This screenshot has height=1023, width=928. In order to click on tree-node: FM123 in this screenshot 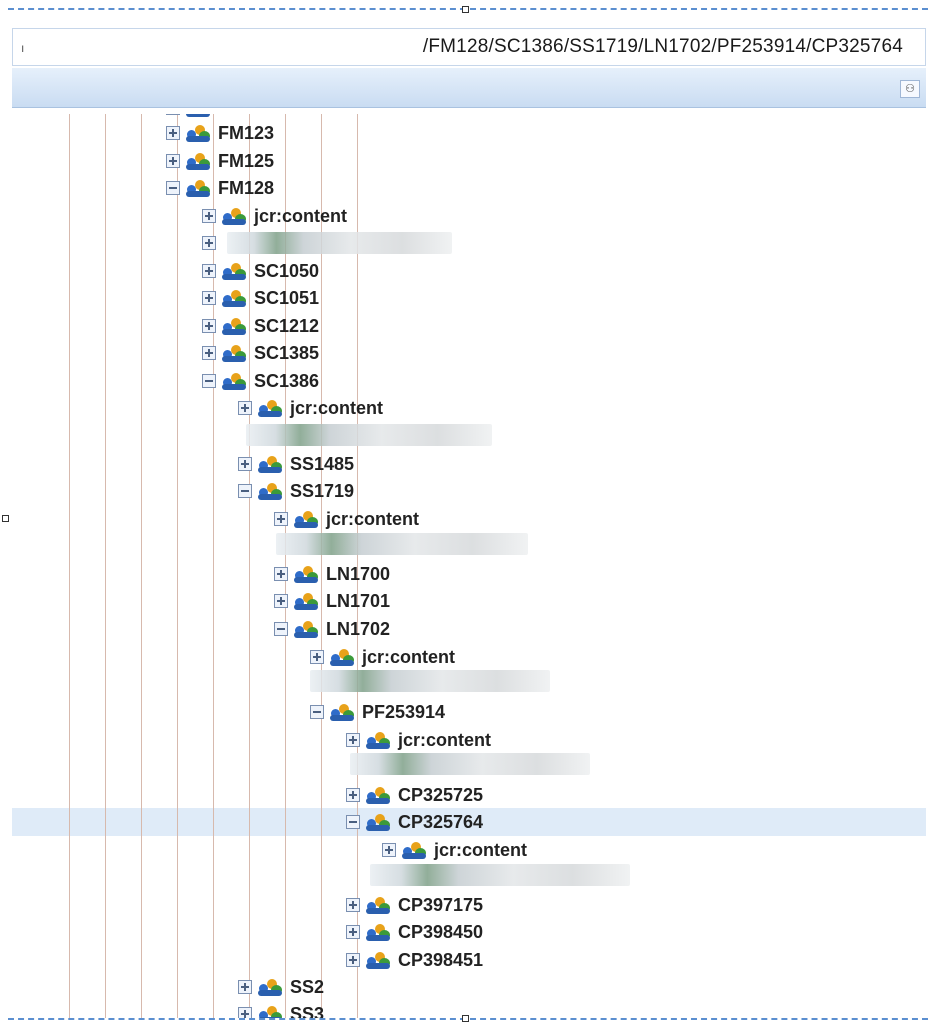, I will do `click(220, 133)`.